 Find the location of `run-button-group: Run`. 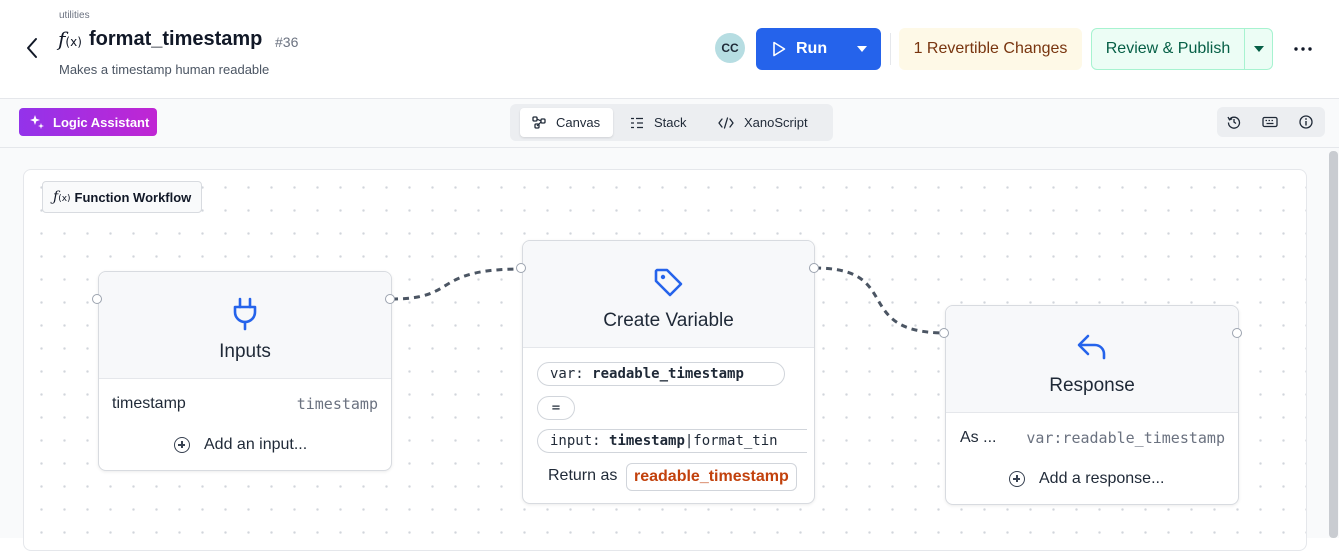

run-button-group: Run is located at coordinates (818, 49).